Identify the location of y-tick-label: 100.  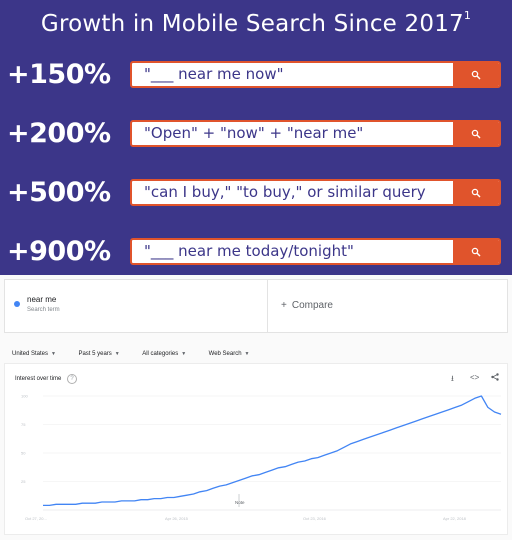
(24, 396).